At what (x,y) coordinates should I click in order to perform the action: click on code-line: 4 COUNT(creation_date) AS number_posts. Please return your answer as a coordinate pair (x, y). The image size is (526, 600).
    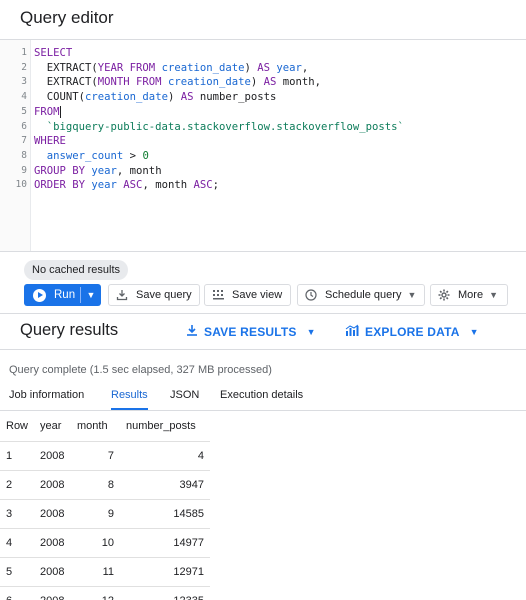
    Looking at the image, I should click on (263, 97).